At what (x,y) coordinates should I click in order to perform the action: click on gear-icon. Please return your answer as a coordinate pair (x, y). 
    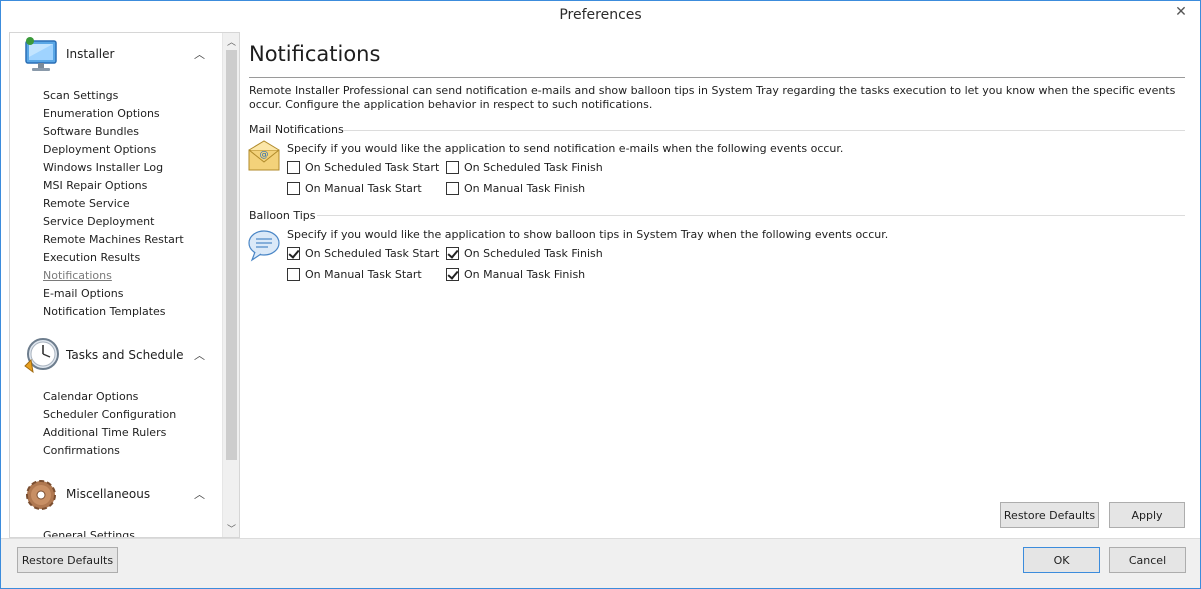
    Looking at the image, I should click on (41, 495).